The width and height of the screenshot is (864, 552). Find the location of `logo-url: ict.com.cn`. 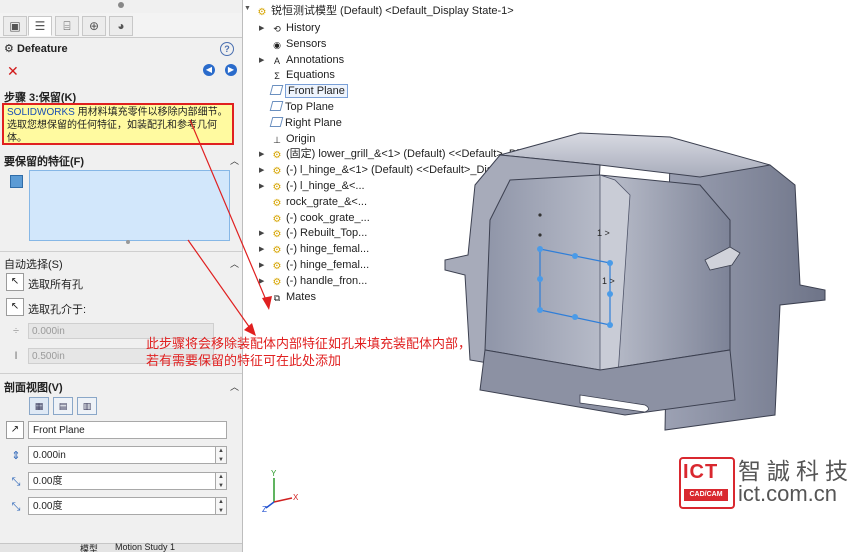

logo-url: ict.com.cn is located at coordinates (788, 493).